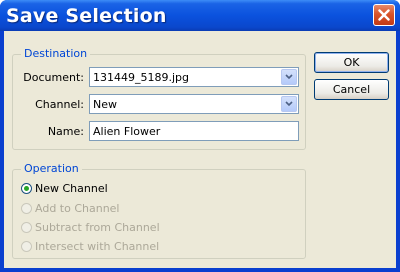 This screenshot has height=272, width=400. Describe the element at coordinates (77, 208) in the screenshot. I see `radio-label: Add to Channel` at that location.